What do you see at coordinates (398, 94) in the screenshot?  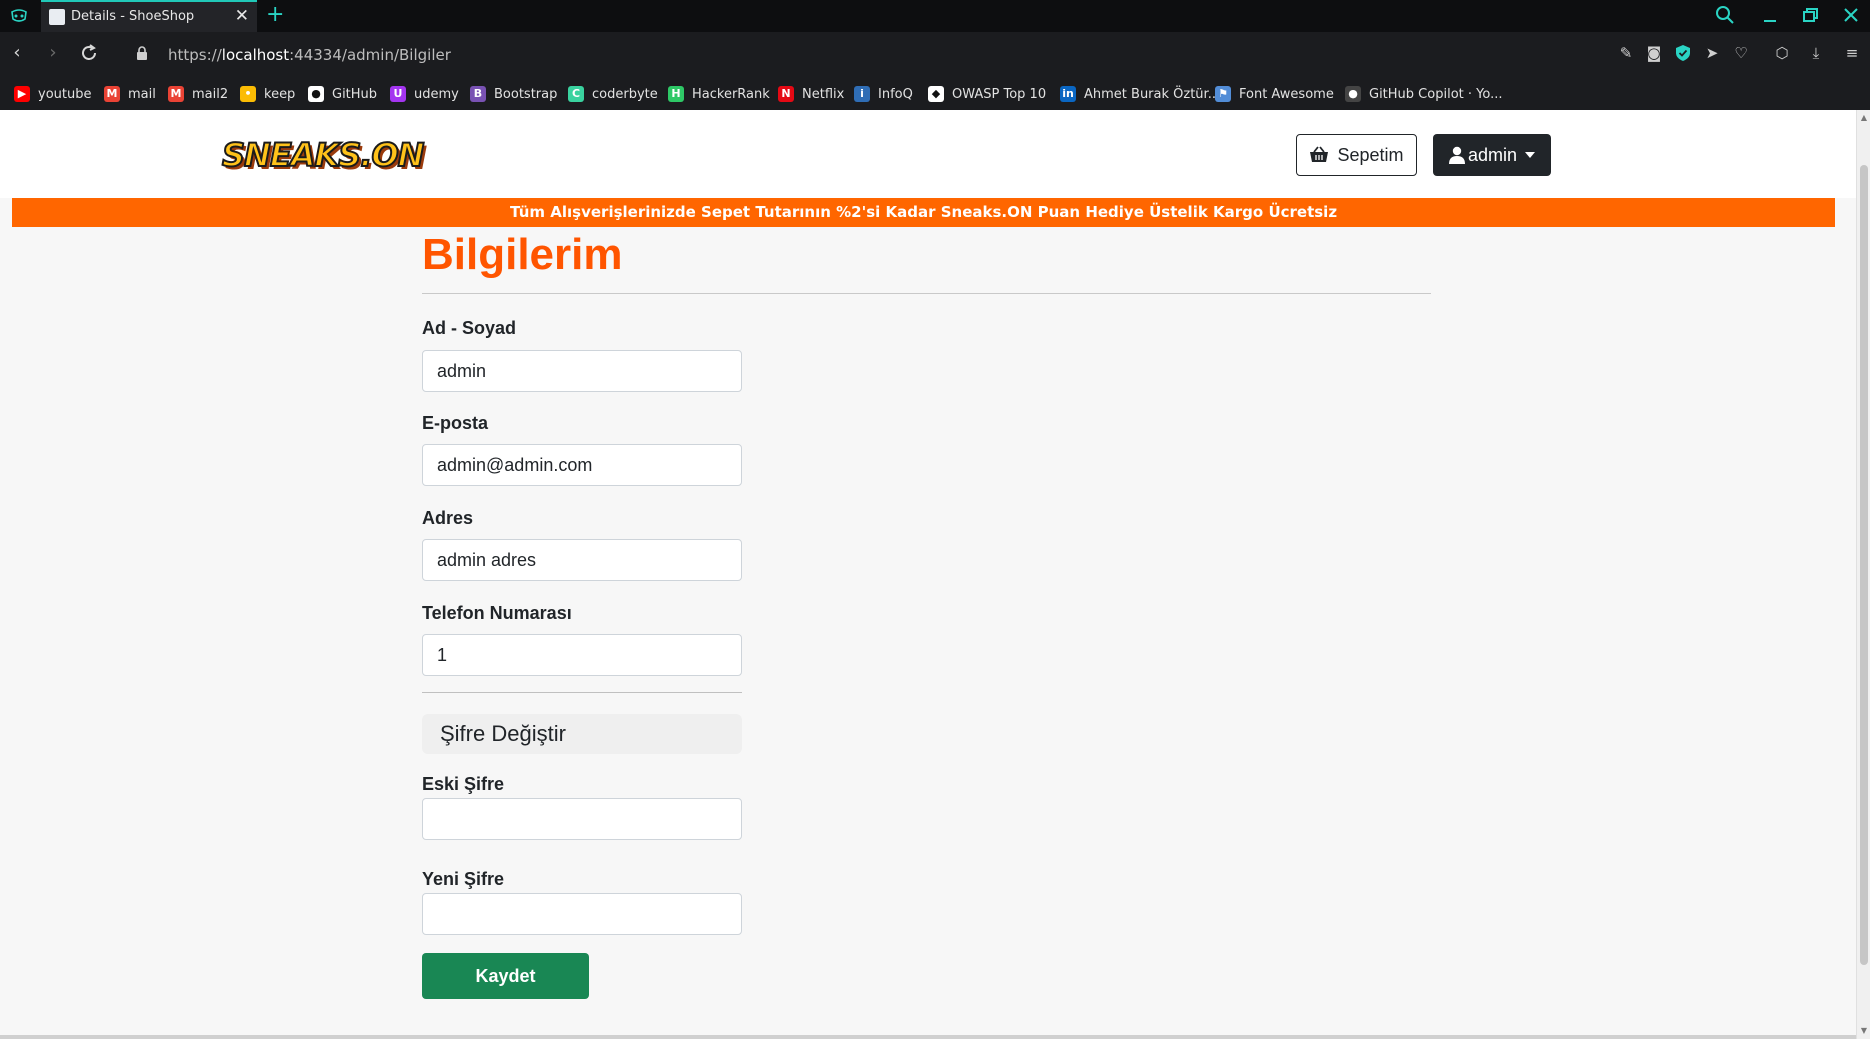 I see `udemy-icon: U` at bounding box center [398, 94].